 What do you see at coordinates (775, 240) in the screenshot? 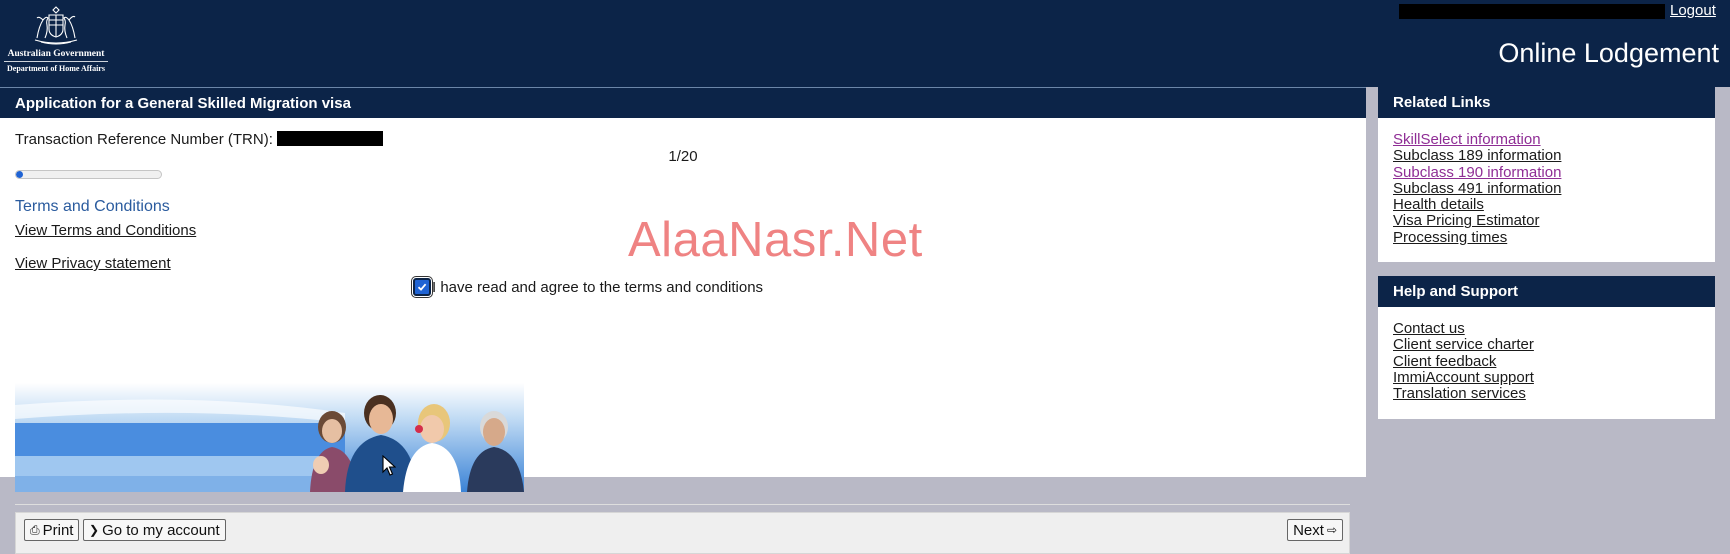
I see `watermark-text: AlaaNasr.Net` at bounding box center [775, 240].